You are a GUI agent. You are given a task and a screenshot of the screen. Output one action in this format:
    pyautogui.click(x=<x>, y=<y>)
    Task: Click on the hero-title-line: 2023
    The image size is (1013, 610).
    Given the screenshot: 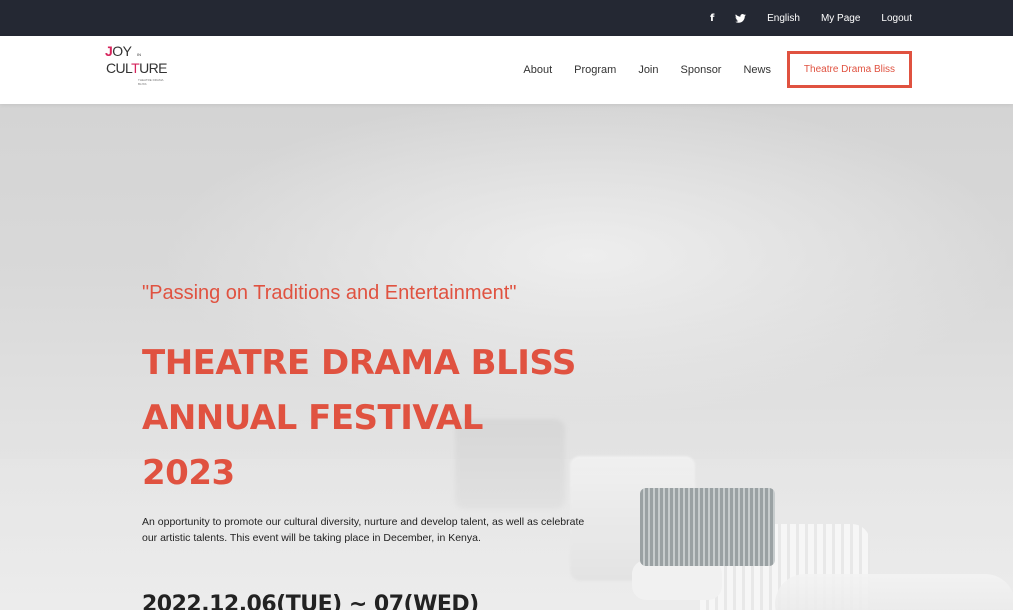 What is the action you would take?
    pyautogui.click(x=188, y=473)
    